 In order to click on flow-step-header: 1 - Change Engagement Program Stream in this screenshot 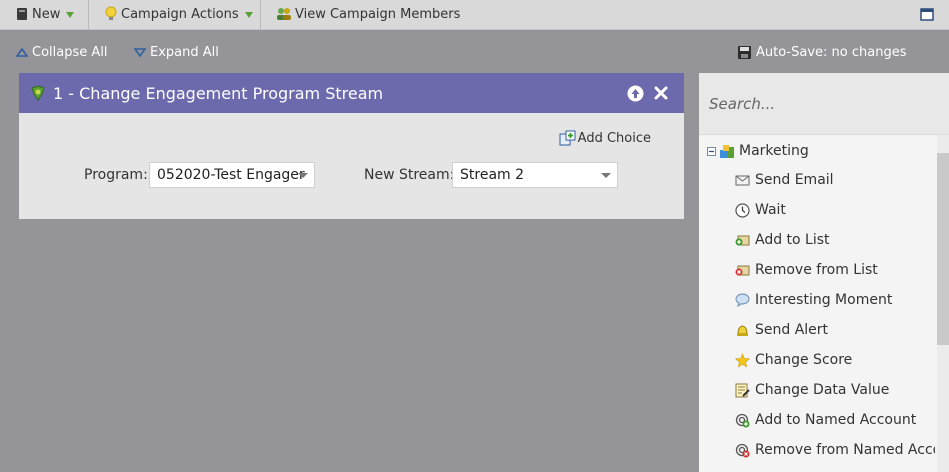, I will do `click(351, 93)`.